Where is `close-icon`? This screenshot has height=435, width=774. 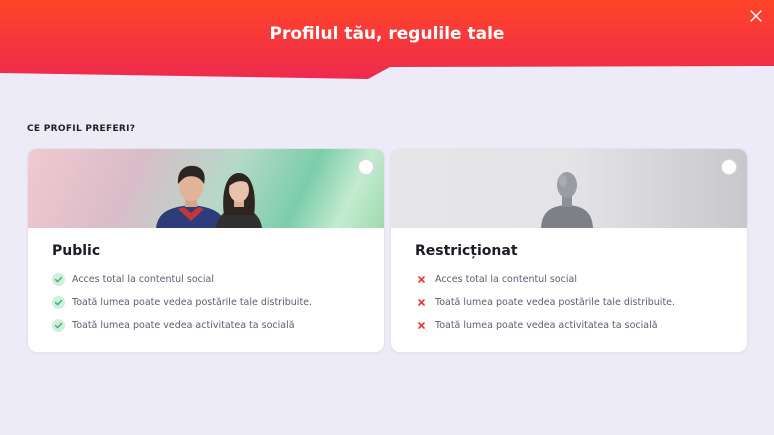 close-icon is located at coordinates (756, 16).